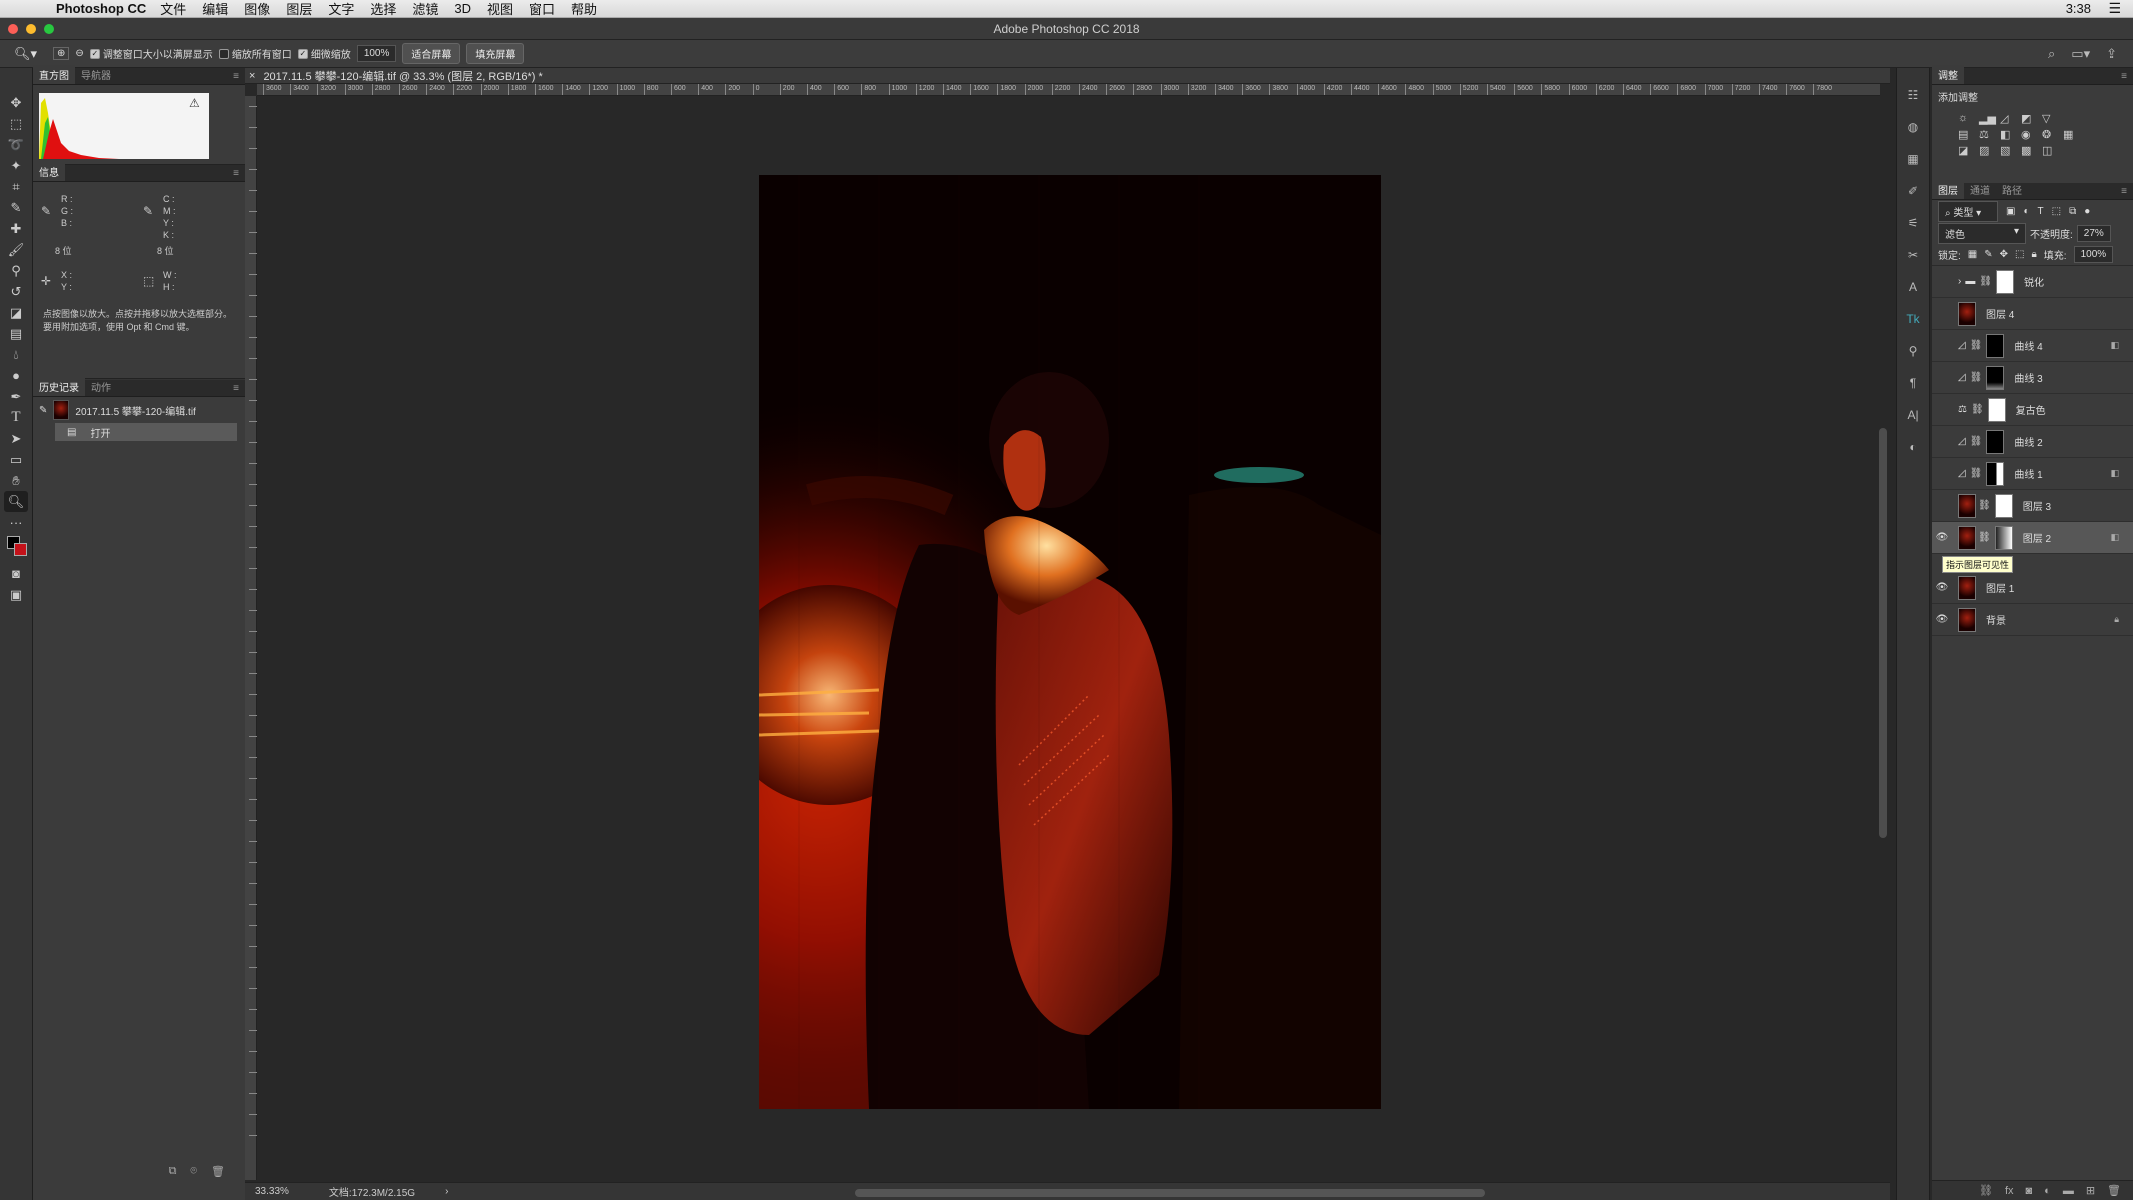 The width and height of the screenshot is (2133, 1200). I want to click on history-brush-source-icon: ✎, so click(43, 410).